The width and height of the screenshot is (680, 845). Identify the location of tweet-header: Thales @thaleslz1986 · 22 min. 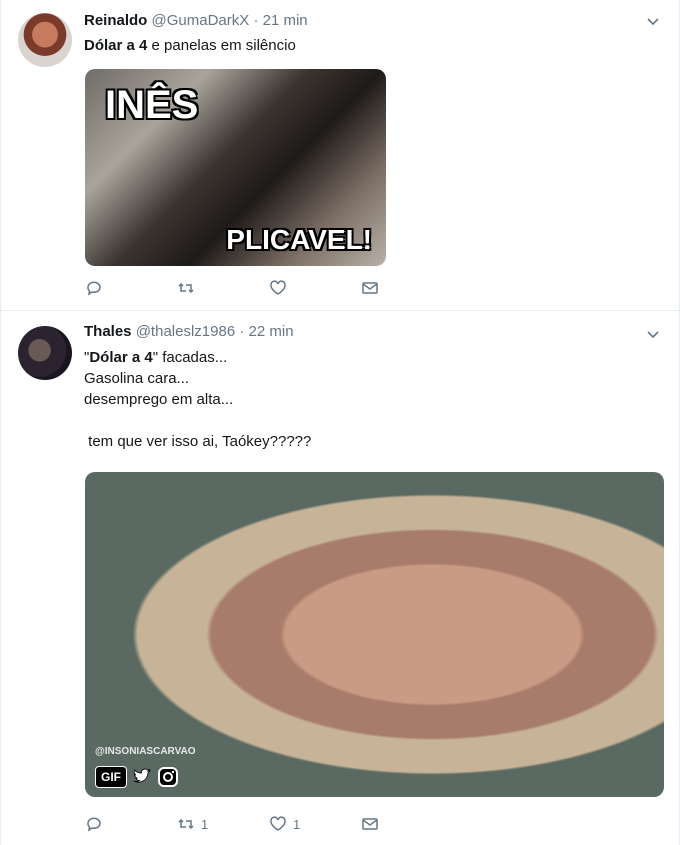
(189, 332).